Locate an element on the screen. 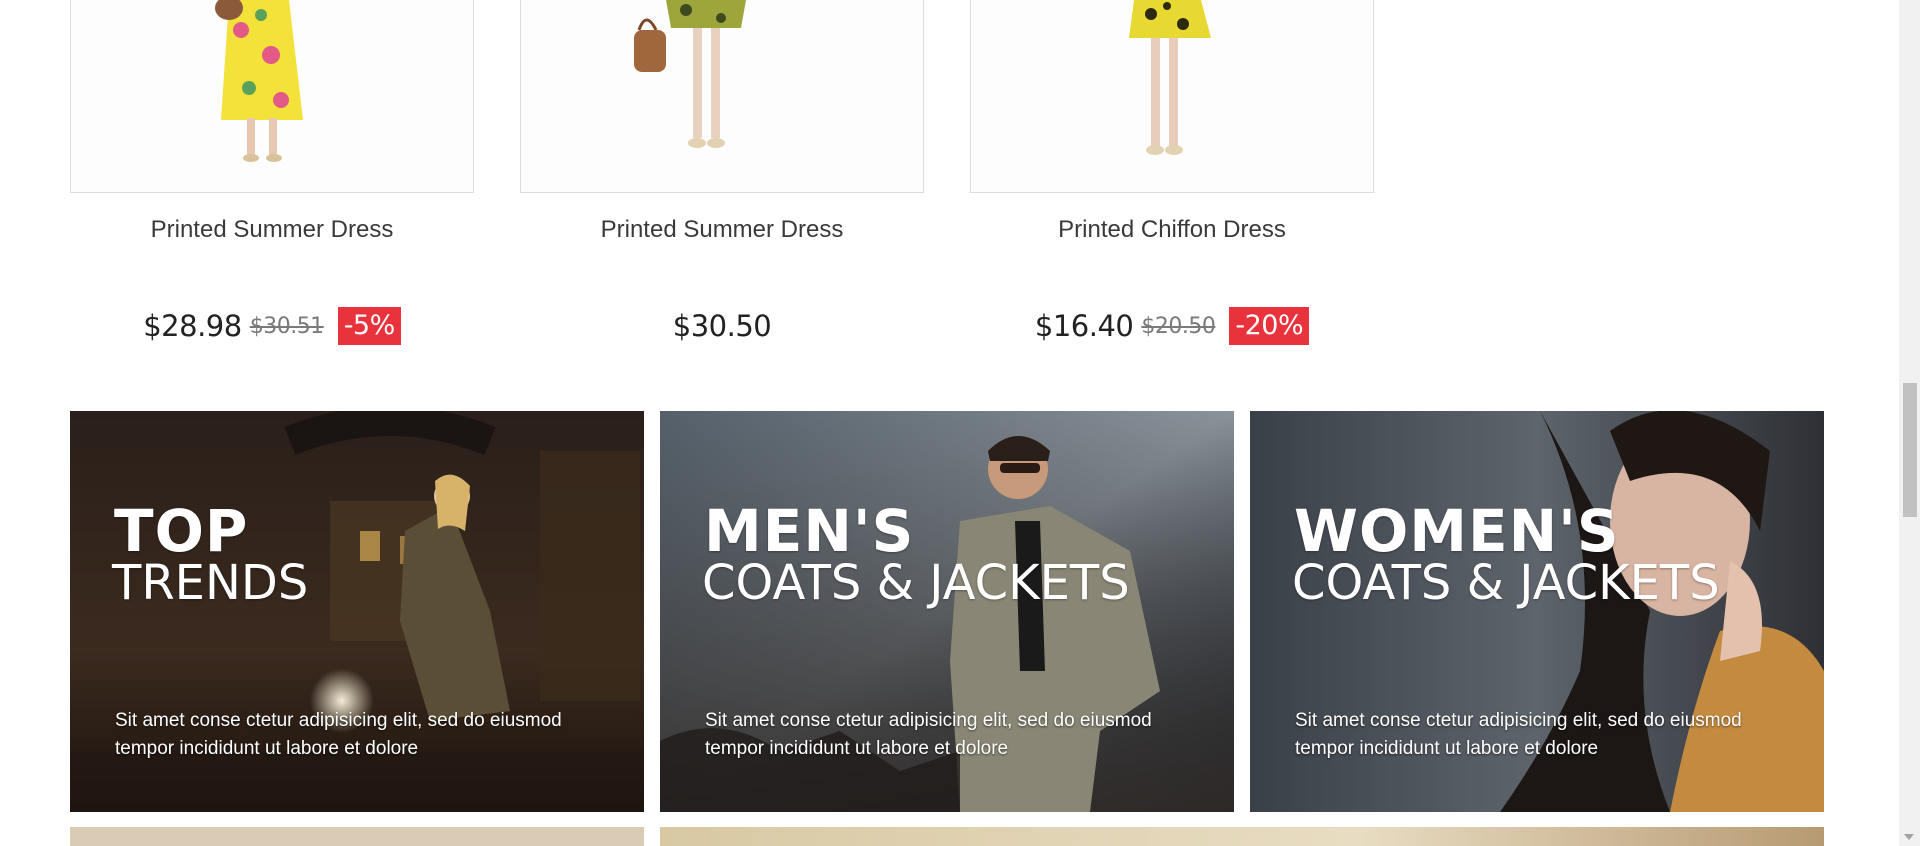 The image size is (1920, 846). page-scrollbar is located at coordinates (1909, 423).